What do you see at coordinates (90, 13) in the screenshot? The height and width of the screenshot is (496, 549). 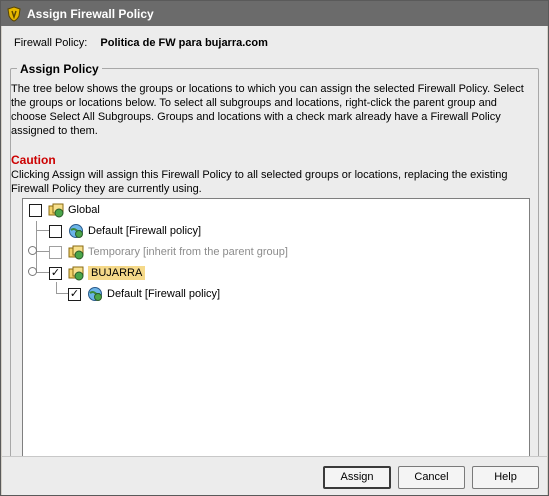 I see `window-title: Assign Firewall Policy` at bounding box center [90, 13].